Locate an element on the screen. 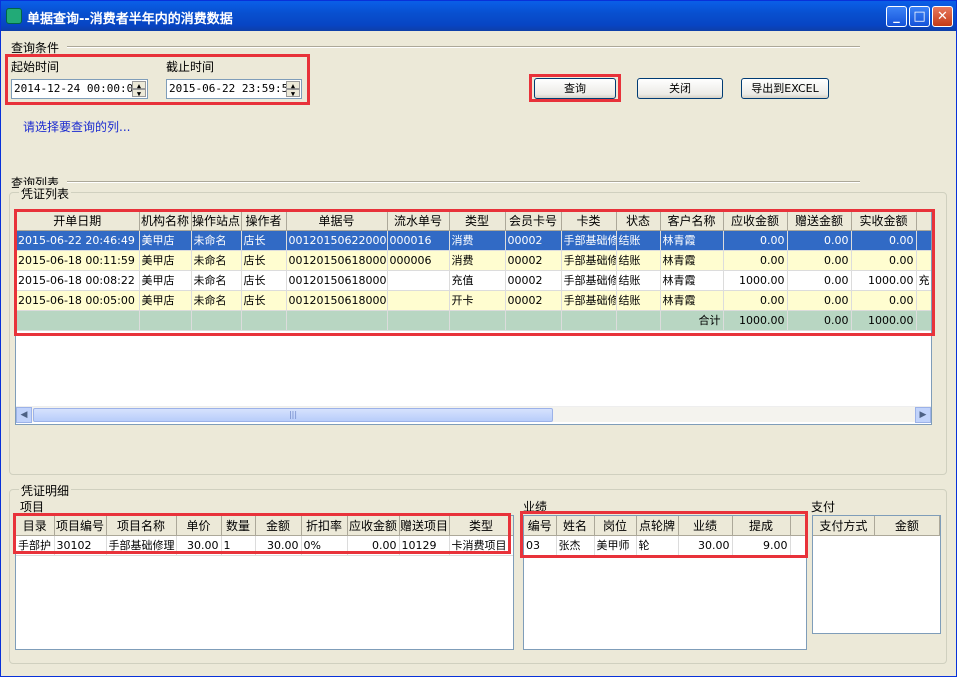  payment-label: 支付 is located at coordinates (823, 507).